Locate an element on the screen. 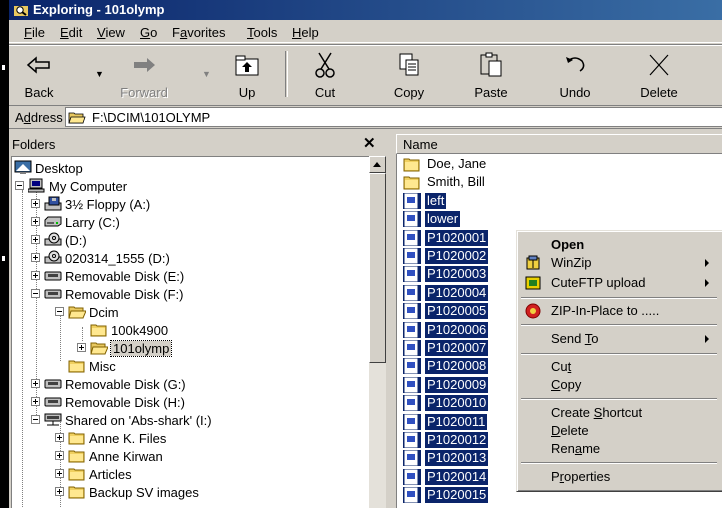 The height and width of the screenshot is (508, 722). close-icon: ✕ is located at coordinates (369, 143).